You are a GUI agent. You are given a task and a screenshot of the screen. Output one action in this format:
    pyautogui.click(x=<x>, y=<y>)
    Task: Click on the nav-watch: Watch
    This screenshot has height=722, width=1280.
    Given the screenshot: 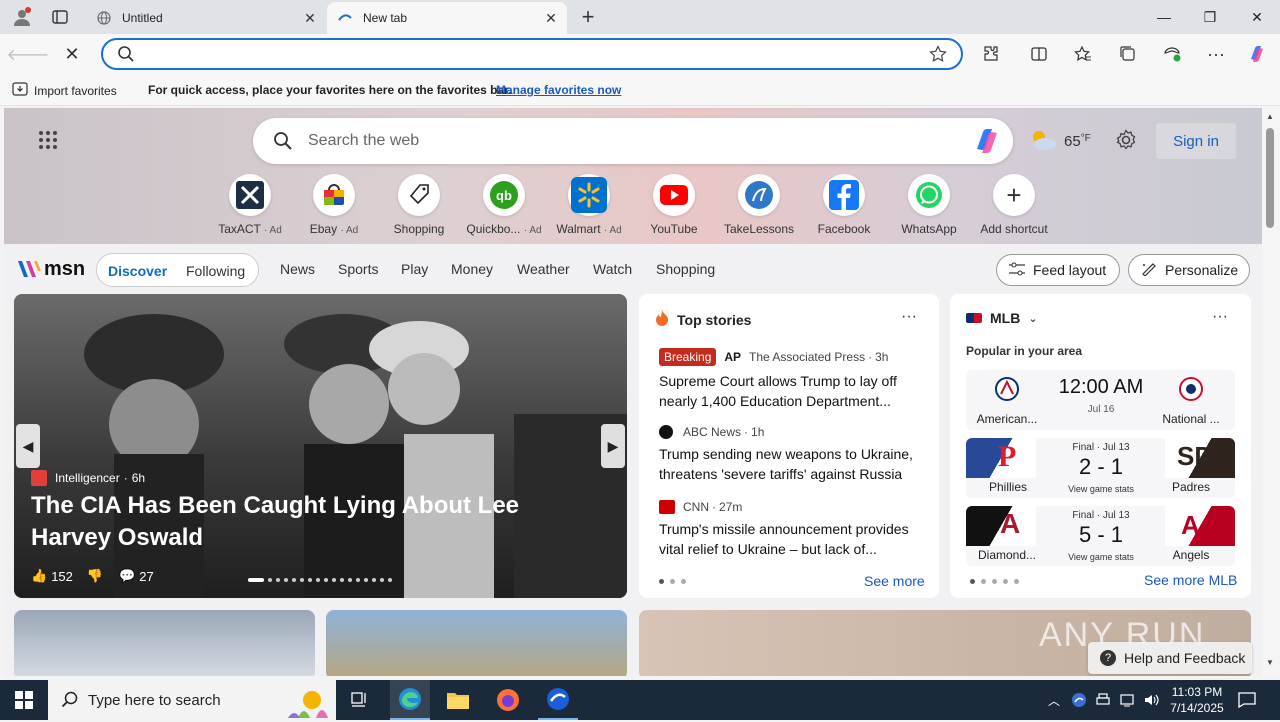 What is the action you would take?
    pyautogui.click(x=612, y=269)
    